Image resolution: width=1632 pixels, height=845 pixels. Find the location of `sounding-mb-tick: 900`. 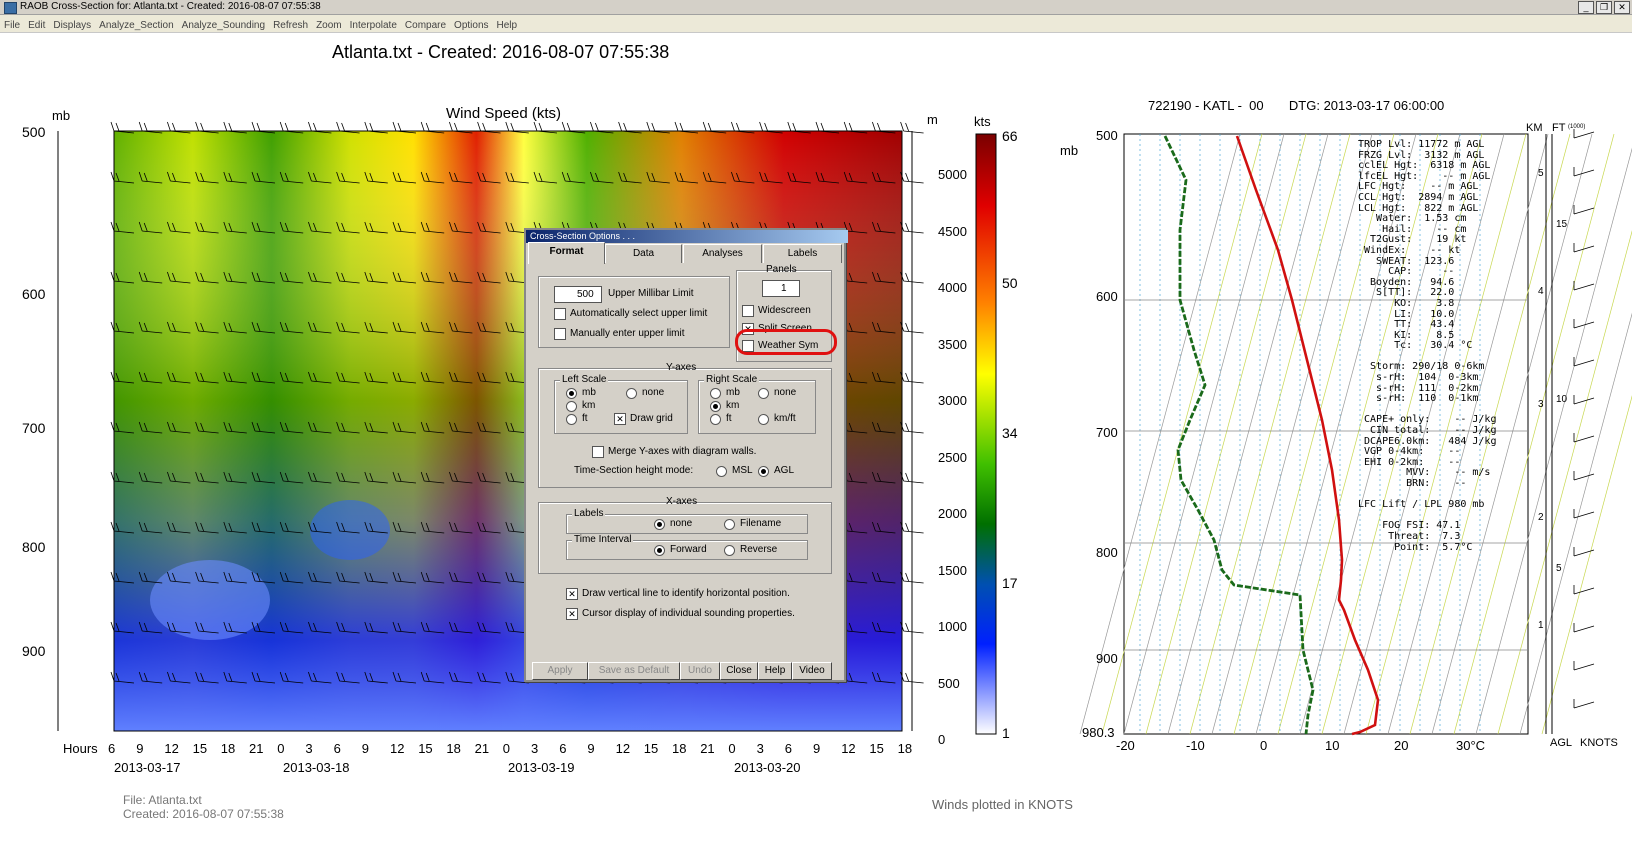

sounding-mb-tick: 900 is located at coordinates (1107, 658).